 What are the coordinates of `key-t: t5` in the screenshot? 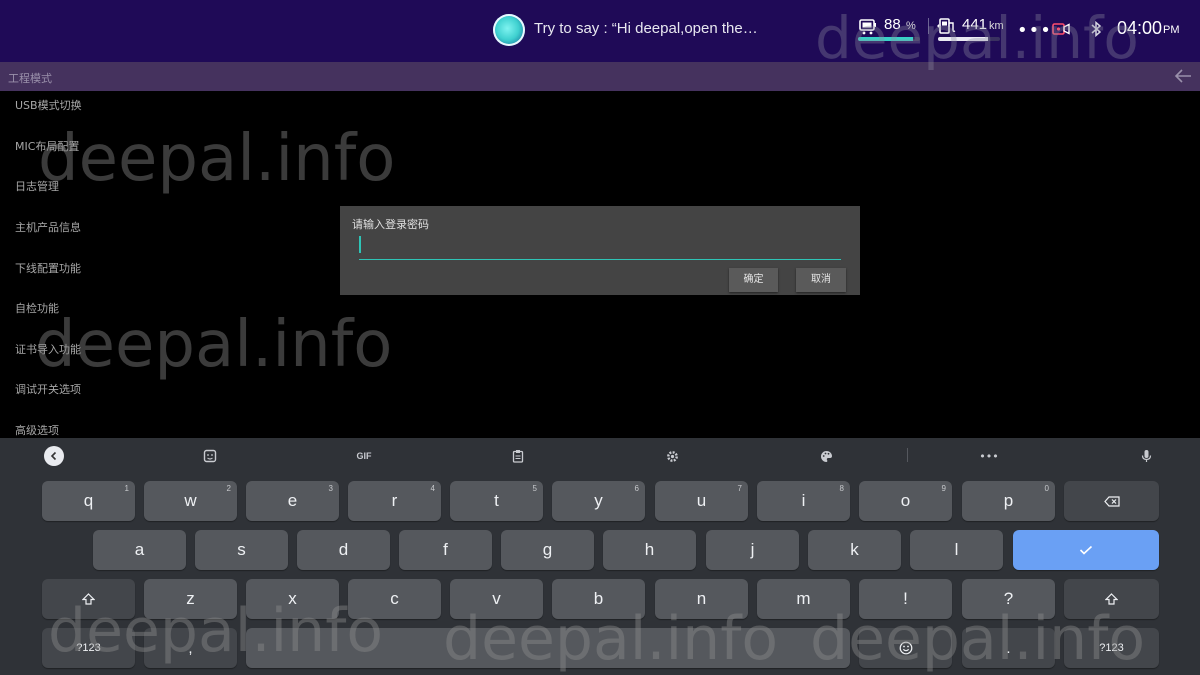 It's located at (496, 501).